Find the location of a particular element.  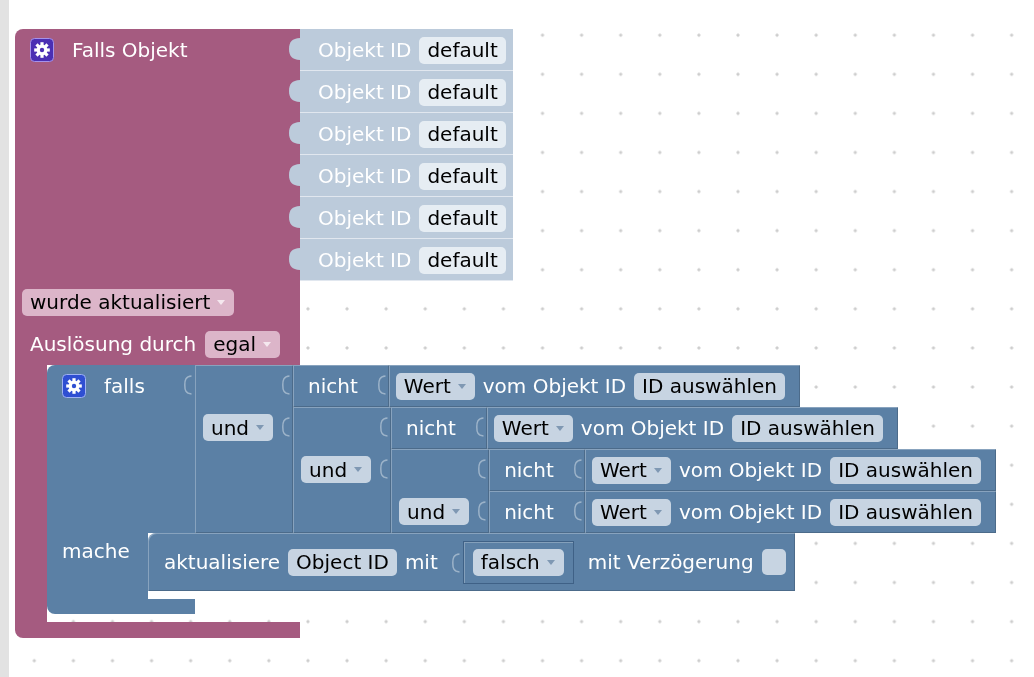

block-label: aktualisiere is located at coordinates (222, 562).